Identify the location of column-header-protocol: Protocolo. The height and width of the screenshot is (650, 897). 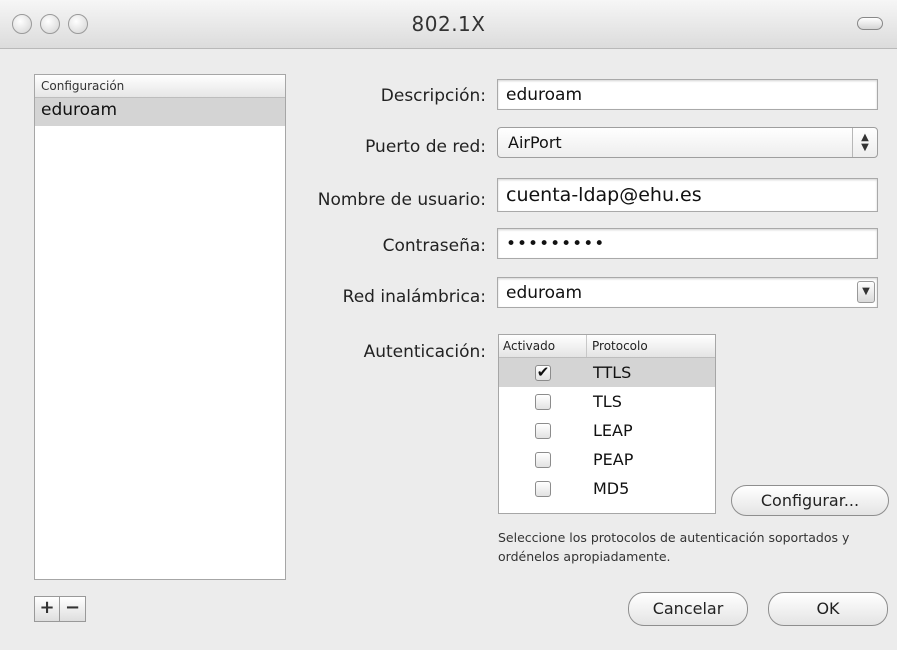
(617, 346).